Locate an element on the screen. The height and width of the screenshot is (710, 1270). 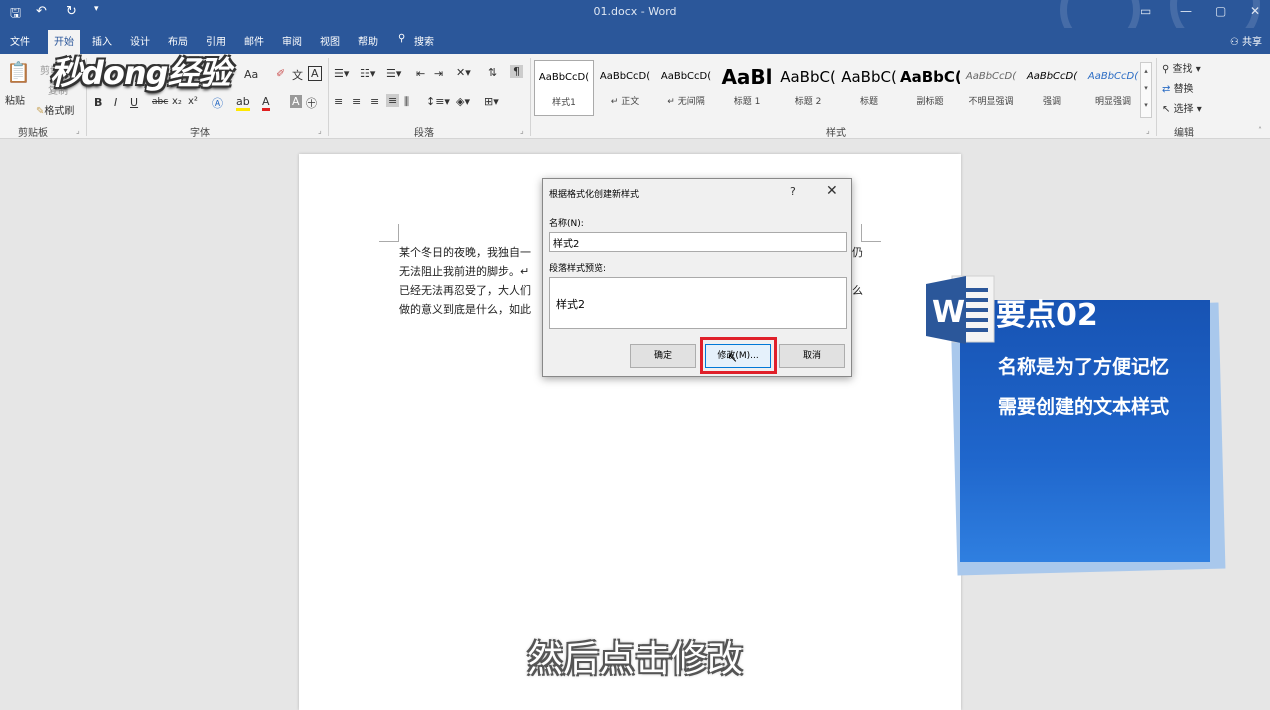
multilevel-list-icon: ☰▾ is located at coordinates (393, 73).